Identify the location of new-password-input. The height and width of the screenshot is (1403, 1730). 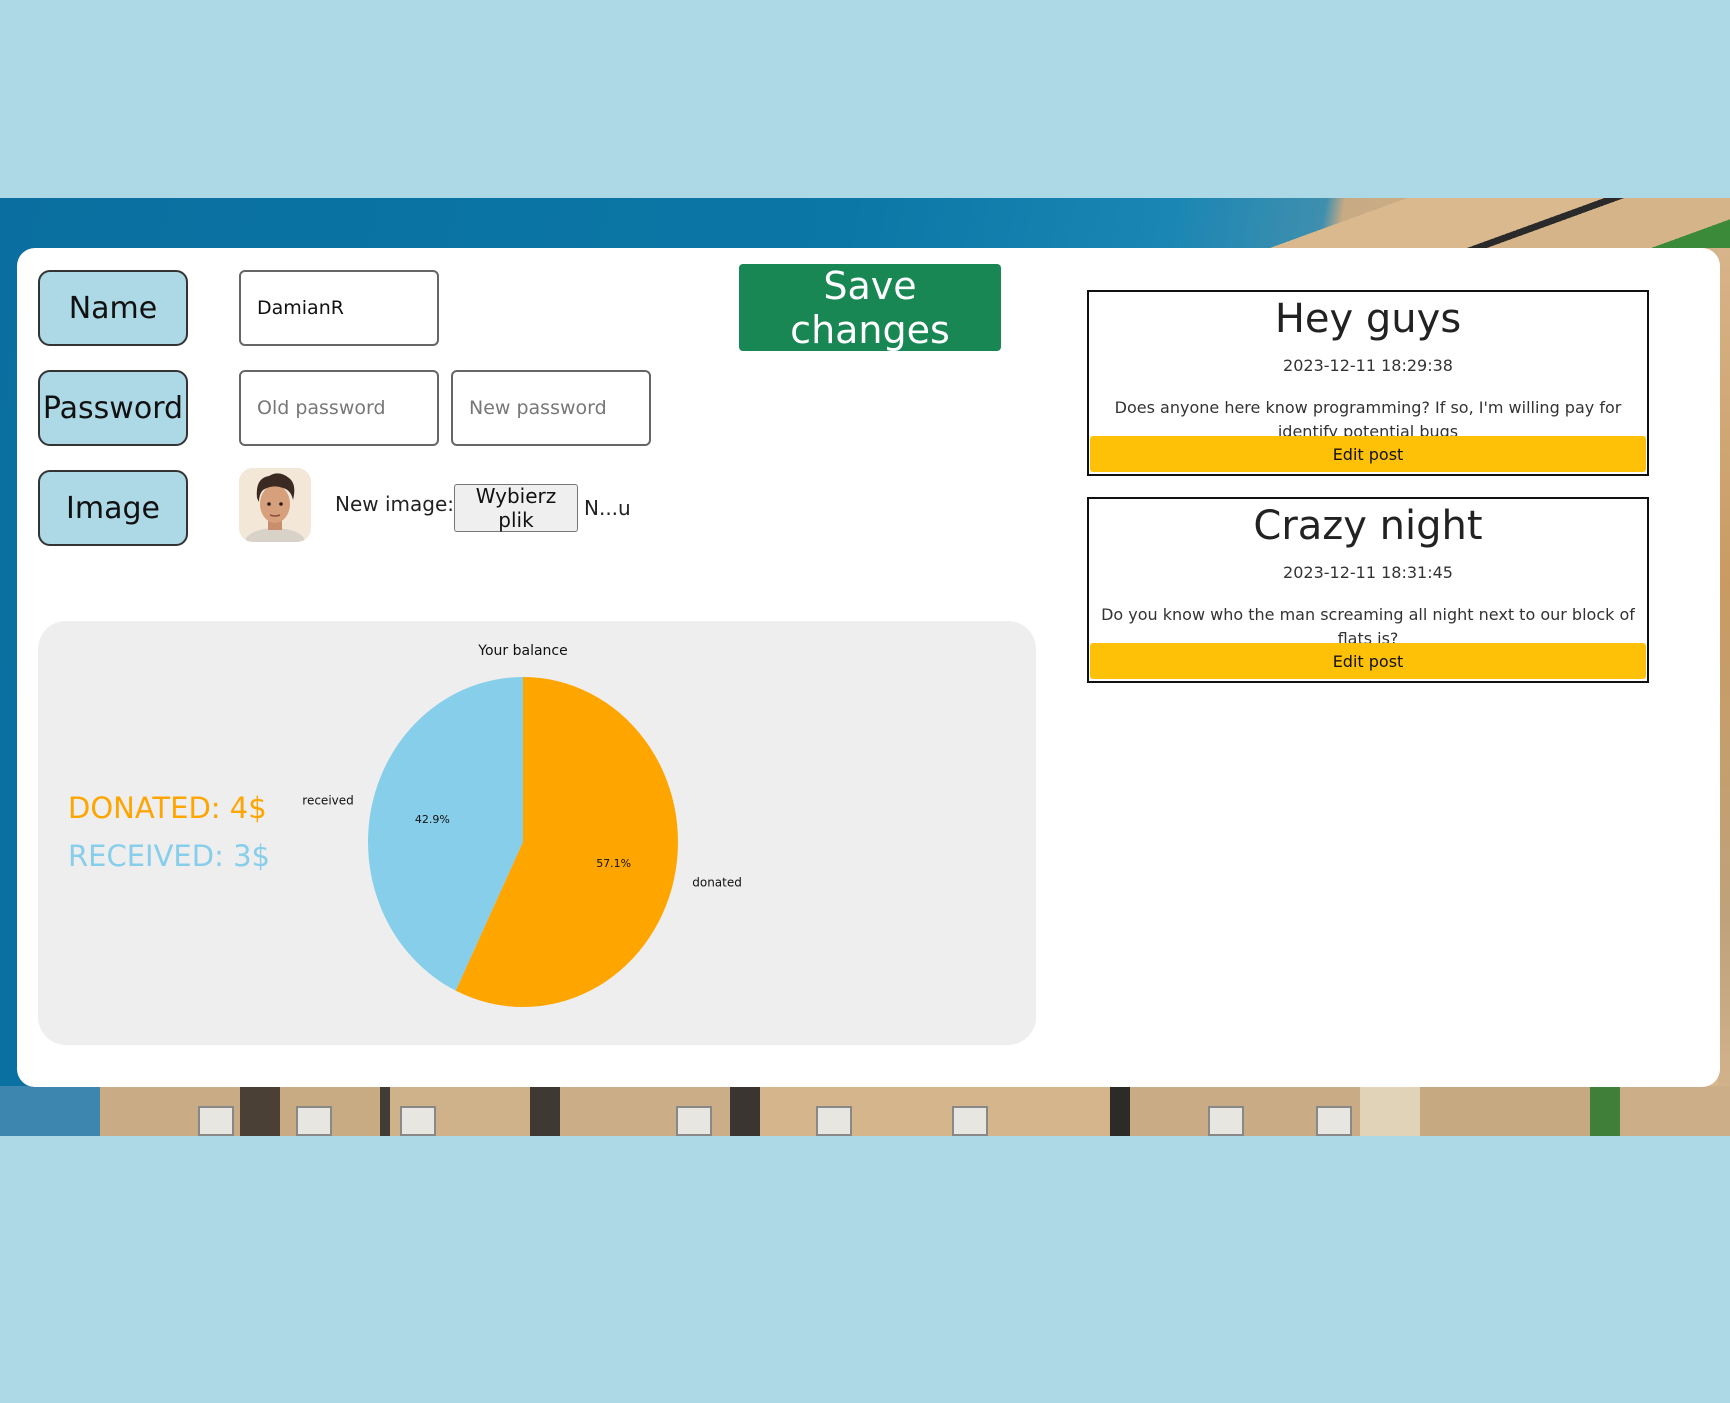
(551, 408).